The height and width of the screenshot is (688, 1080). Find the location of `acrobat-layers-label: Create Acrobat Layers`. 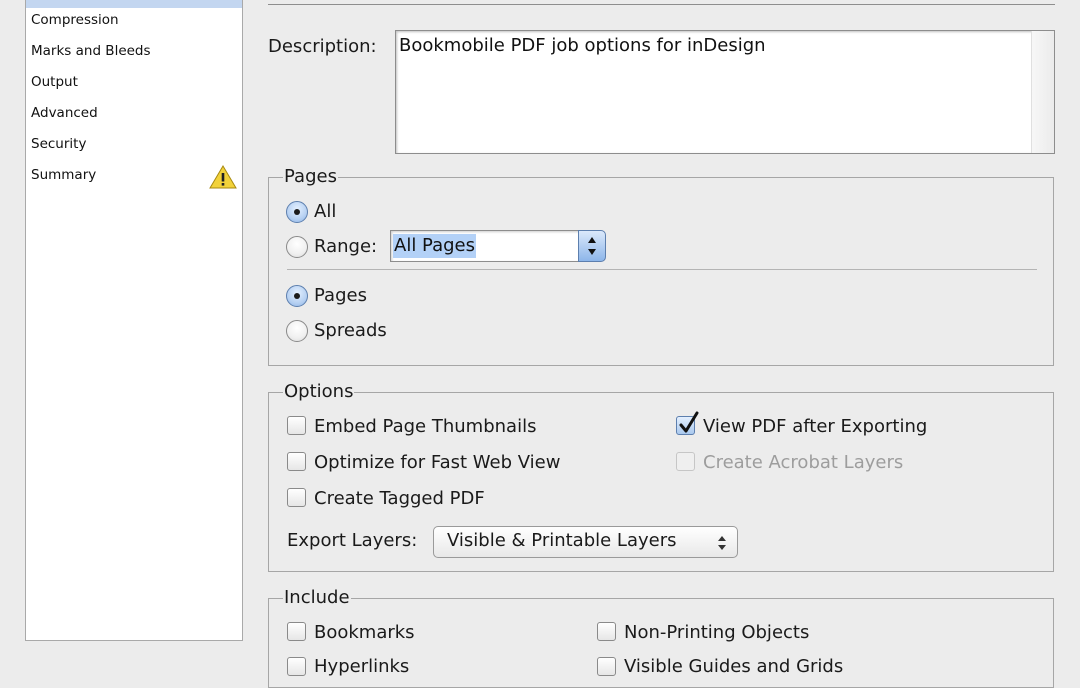

acrobat-layers-label: Create Acrobat Layers is located at coordinates (803, 462).